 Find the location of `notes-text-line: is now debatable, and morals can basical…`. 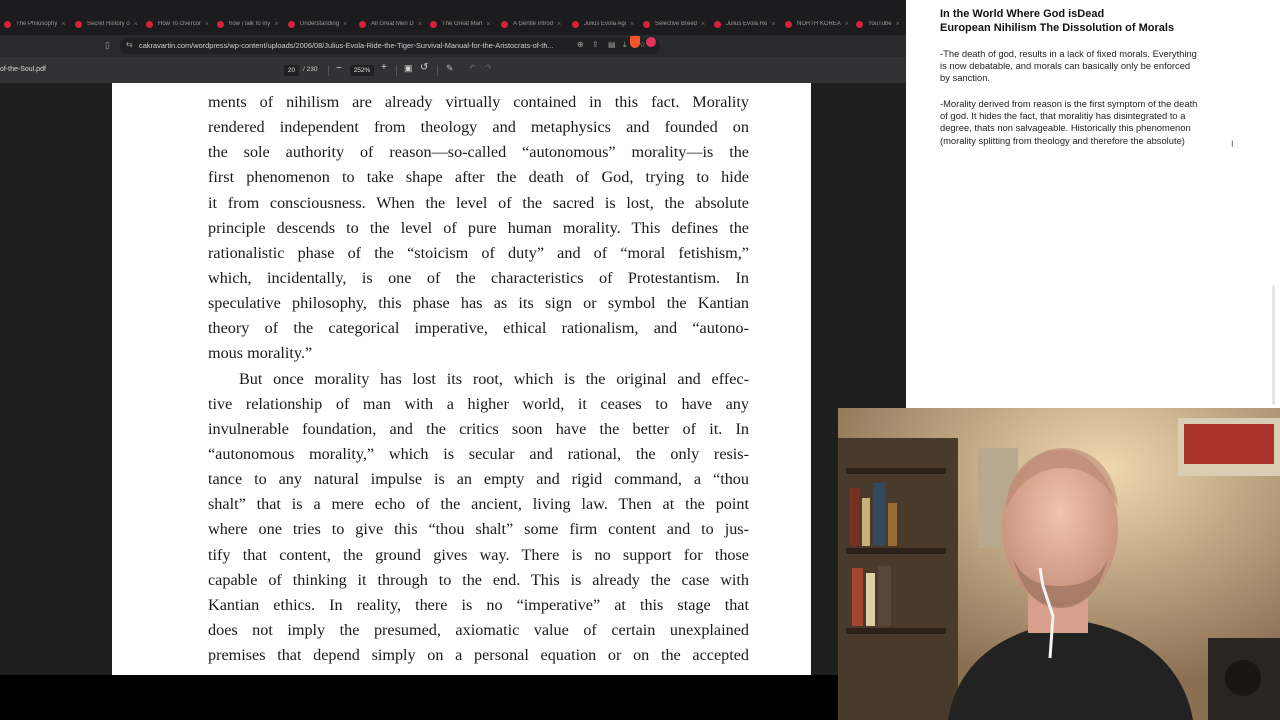

notes-text-line: is now debatable, and morals can basical… is located at coordinates (1065, 65).